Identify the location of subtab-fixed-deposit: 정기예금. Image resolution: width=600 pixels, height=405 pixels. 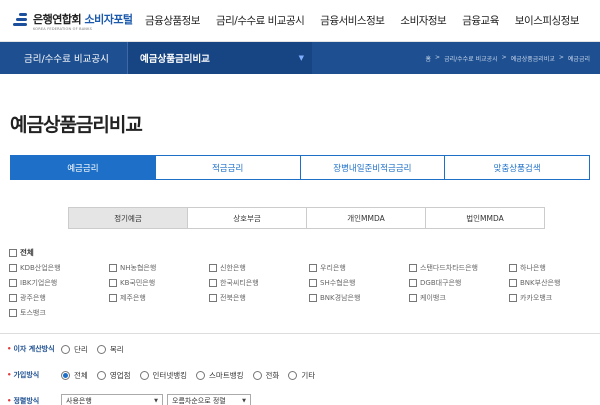
(128, 218).